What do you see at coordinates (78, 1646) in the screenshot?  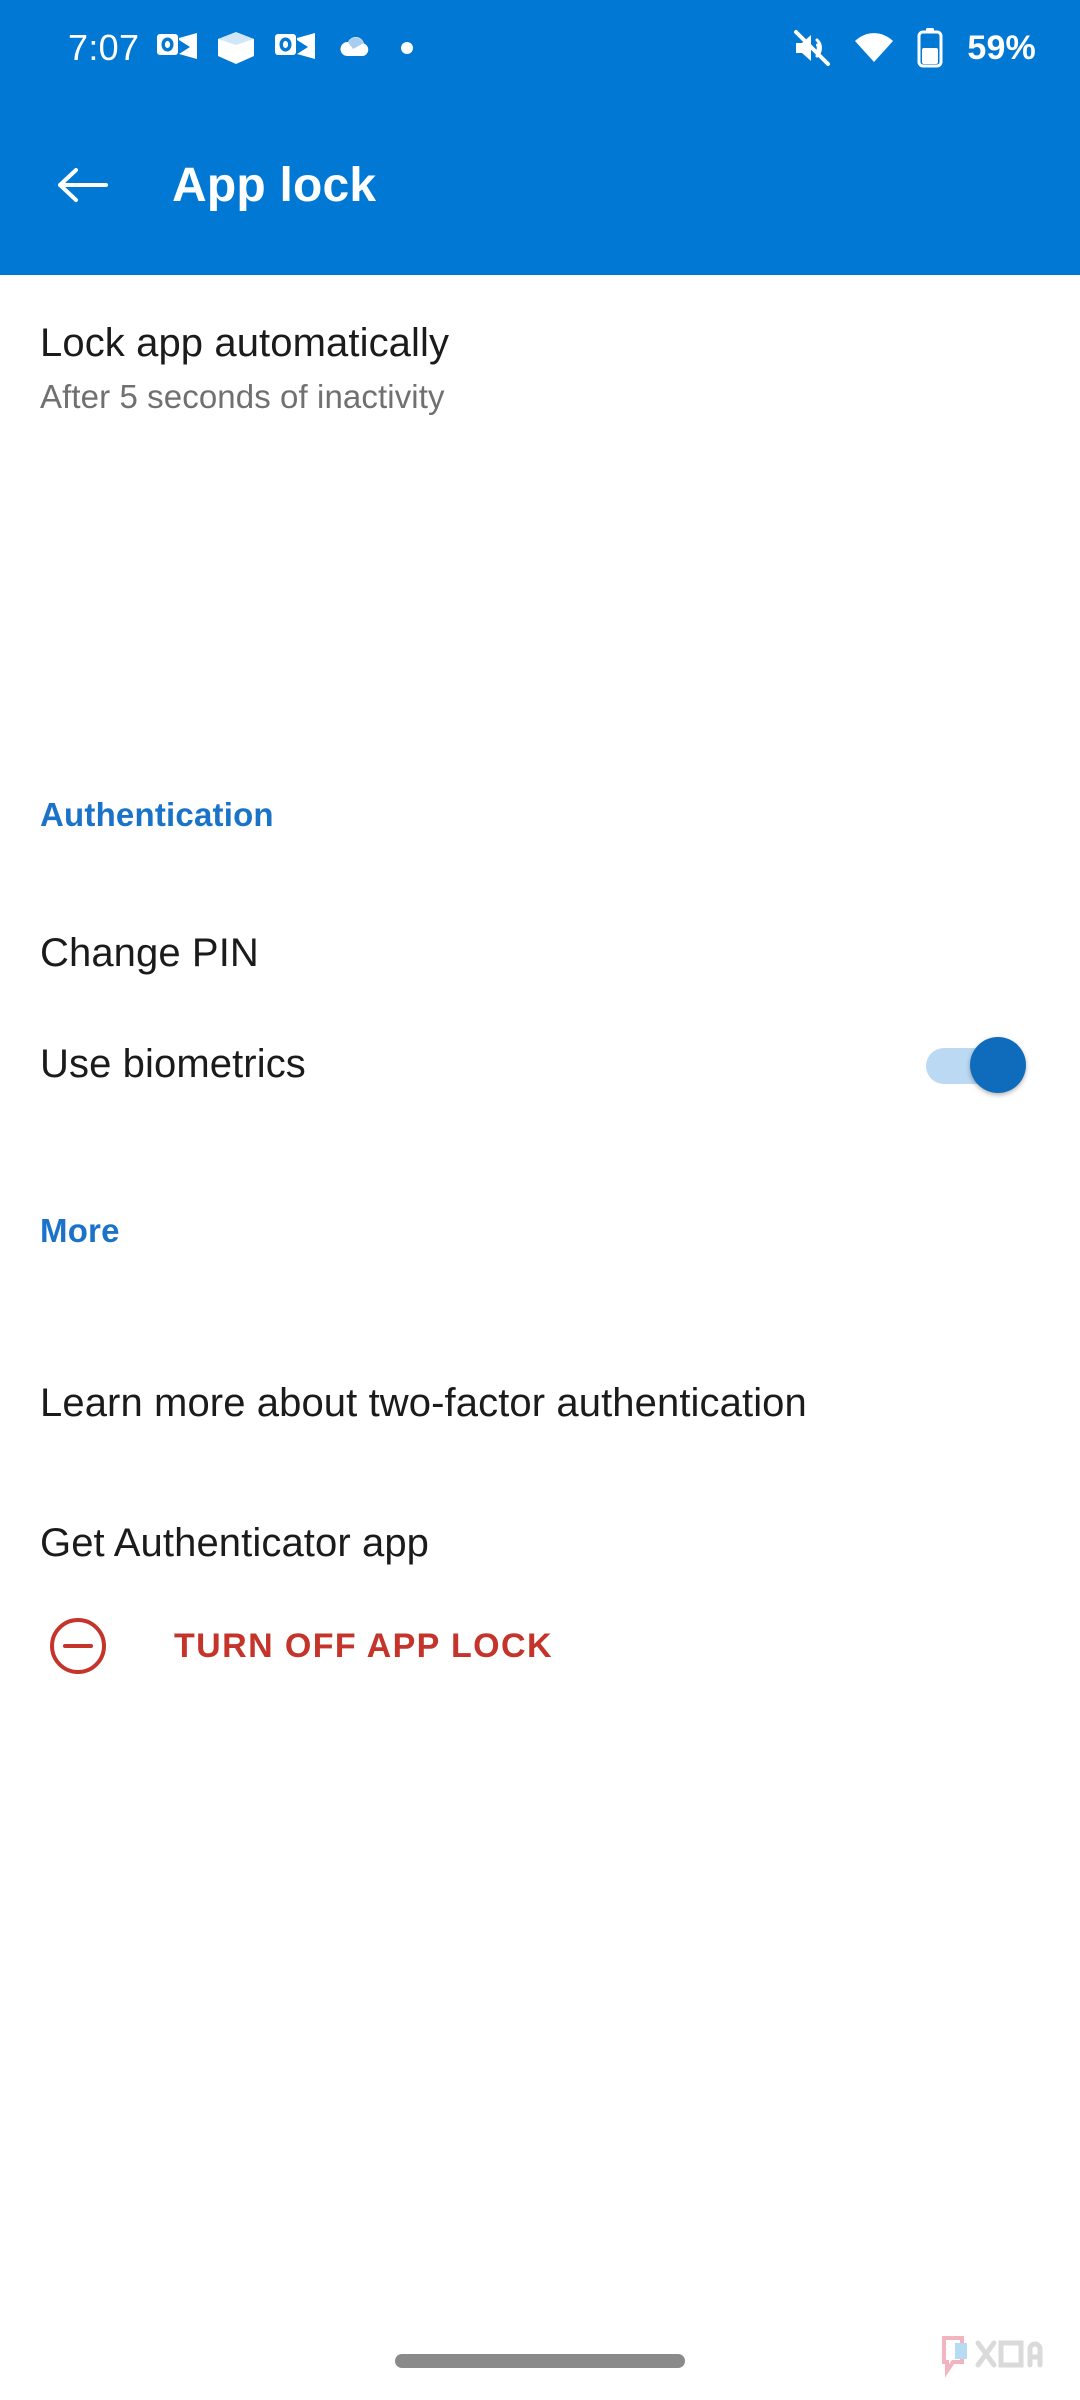 I see `minus-circle-icon` at bounding box center [78, 1646].